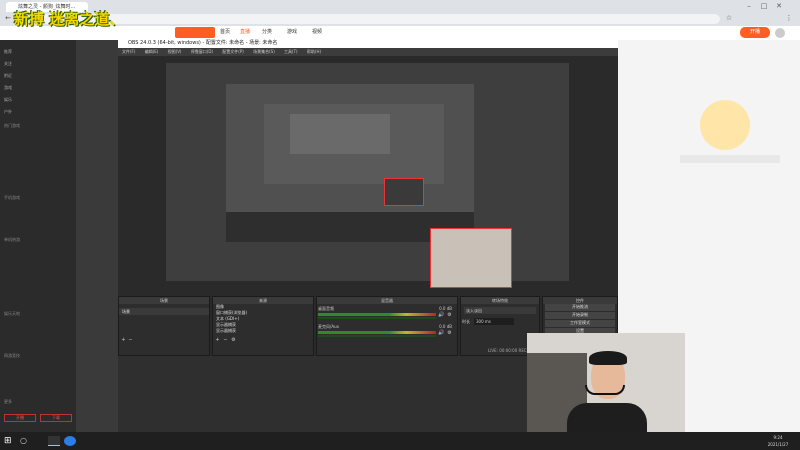 This screenshot has width=800, height=450. I want to click on sidebar-item-game: 游戏, so click(38, 88).